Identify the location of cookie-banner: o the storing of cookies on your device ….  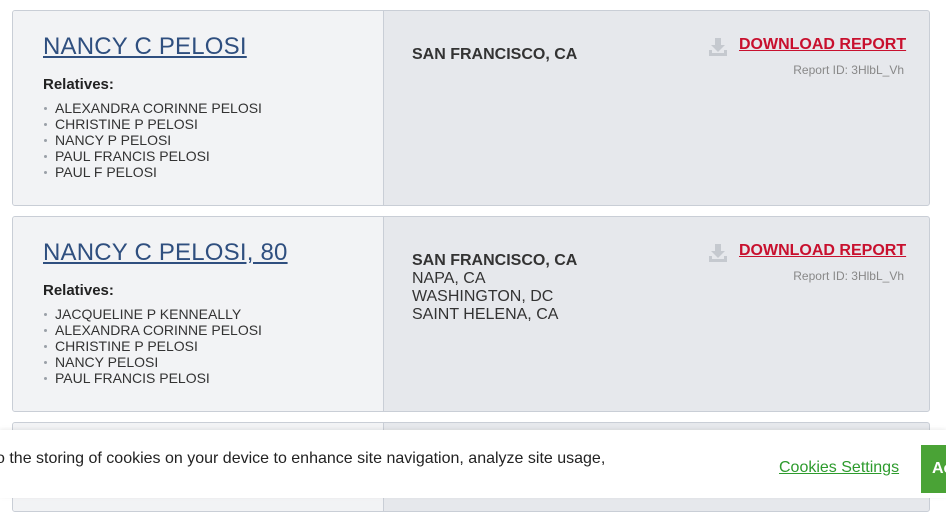
(473, 464).